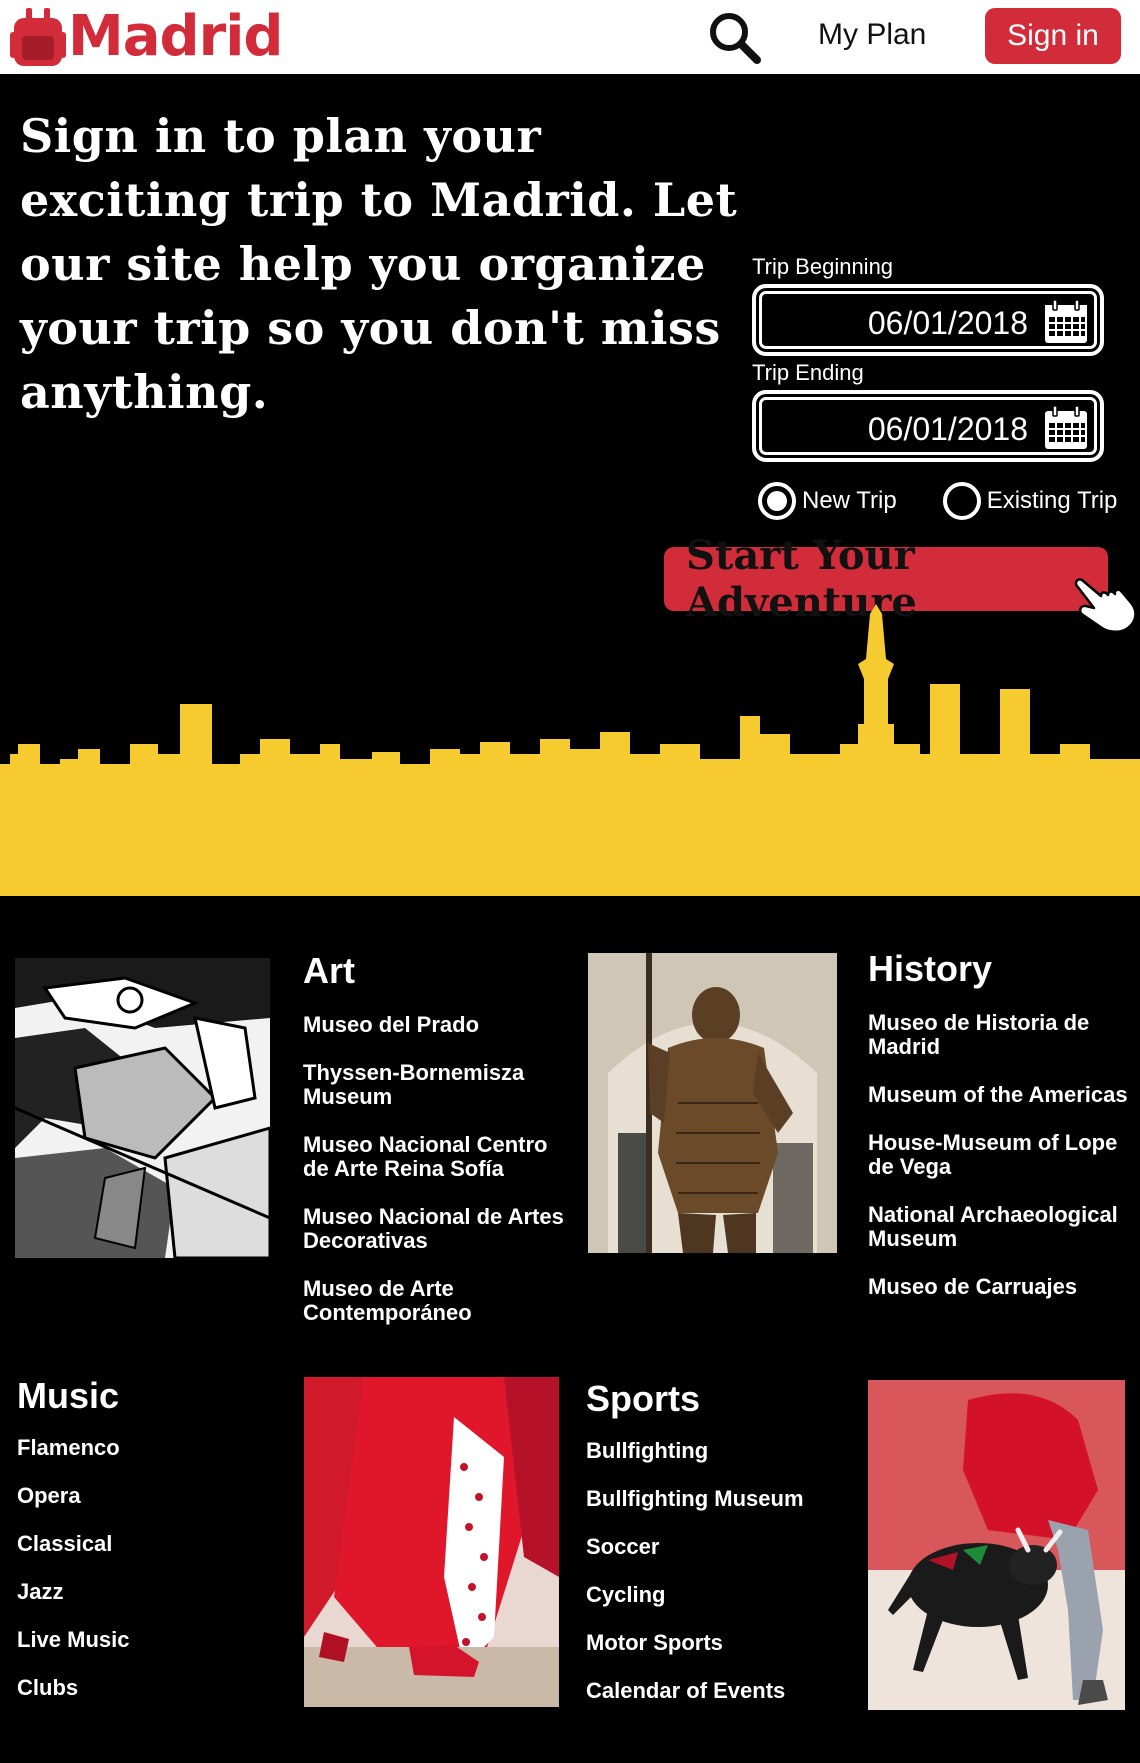 Image resolution: width=1140 pixels, height=1763 pixels. I want to click on backpack-icon, so click(38, 37).